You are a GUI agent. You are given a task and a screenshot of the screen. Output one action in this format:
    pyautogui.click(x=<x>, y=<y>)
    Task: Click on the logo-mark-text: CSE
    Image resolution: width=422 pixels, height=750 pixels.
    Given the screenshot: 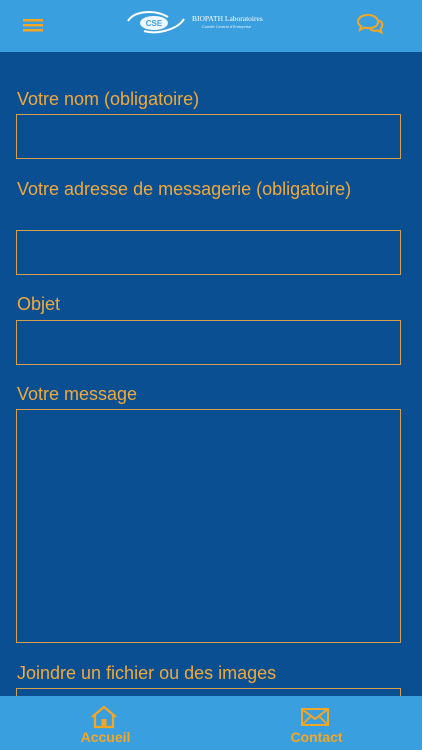 What is the action you would take?
    pyautogui.click(x=154, y=23)
    